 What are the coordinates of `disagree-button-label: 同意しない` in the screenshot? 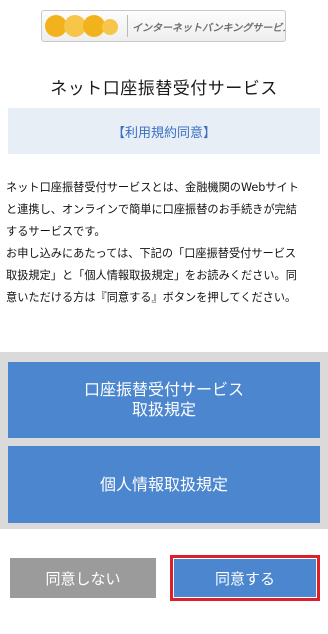 It's located at (83, 578).